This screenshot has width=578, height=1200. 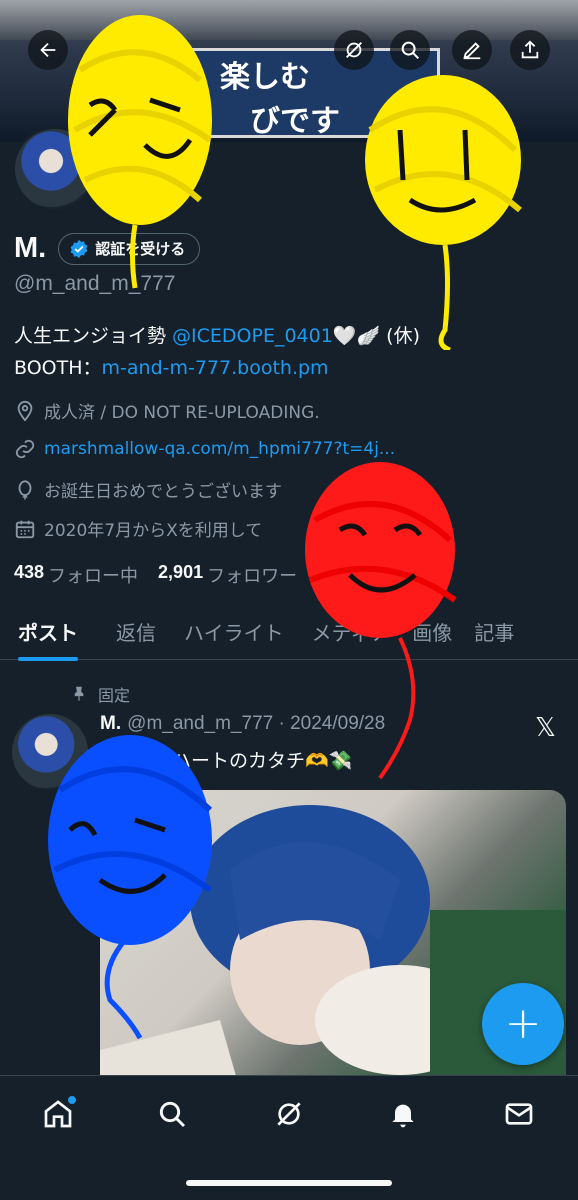 I want to click on bio-mention-link: @ICEDOPE_0401, so click(x=252, y=336).